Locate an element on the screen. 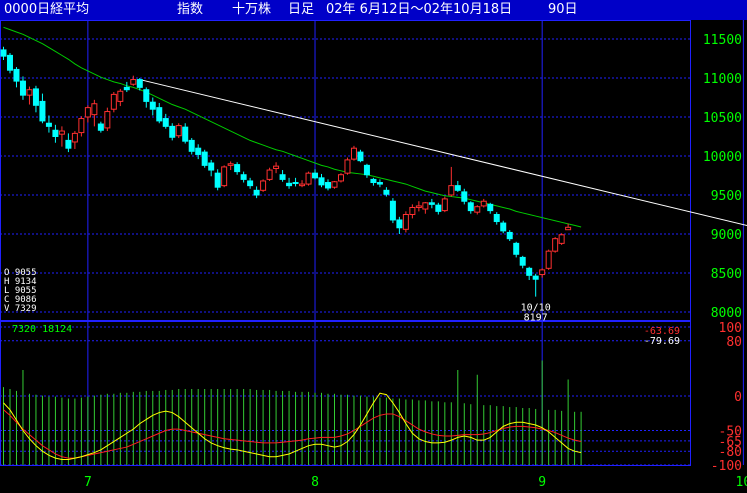 The width and height of the screenshot is (747, 493). osc-tick-label: 100 is located at coordinates (730, 328).